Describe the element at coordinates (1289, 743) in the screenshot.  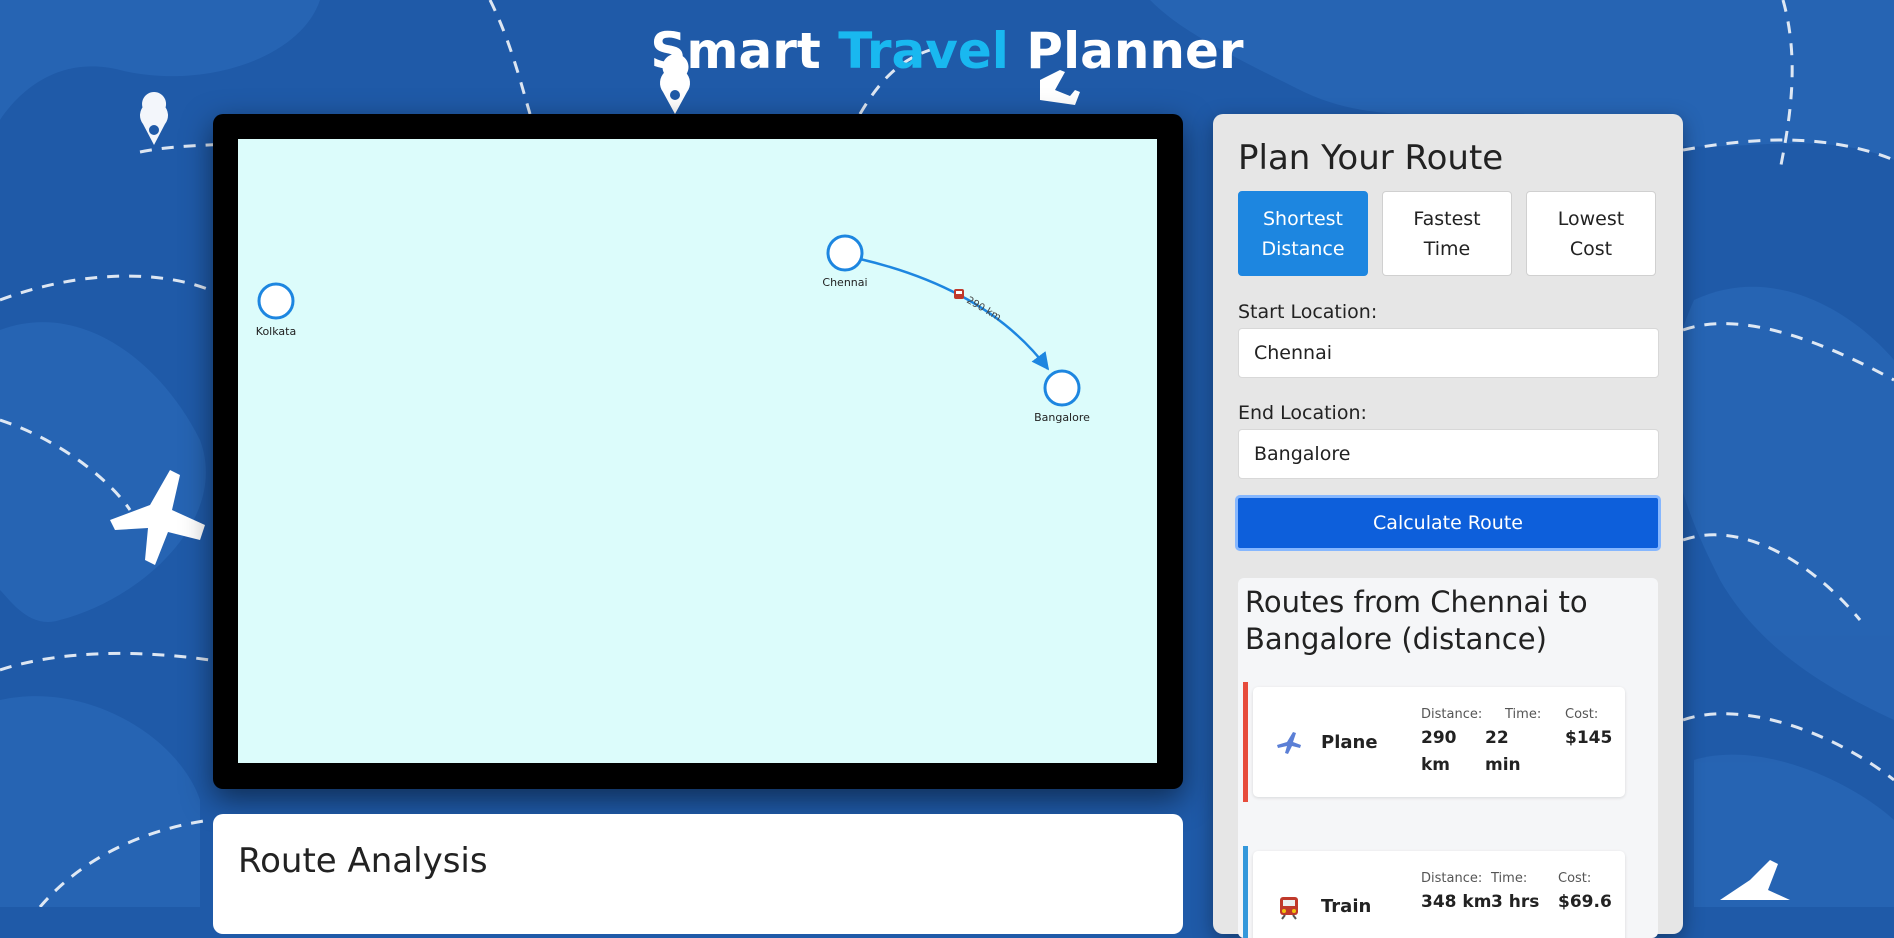
I see `plane-icon` at that location.